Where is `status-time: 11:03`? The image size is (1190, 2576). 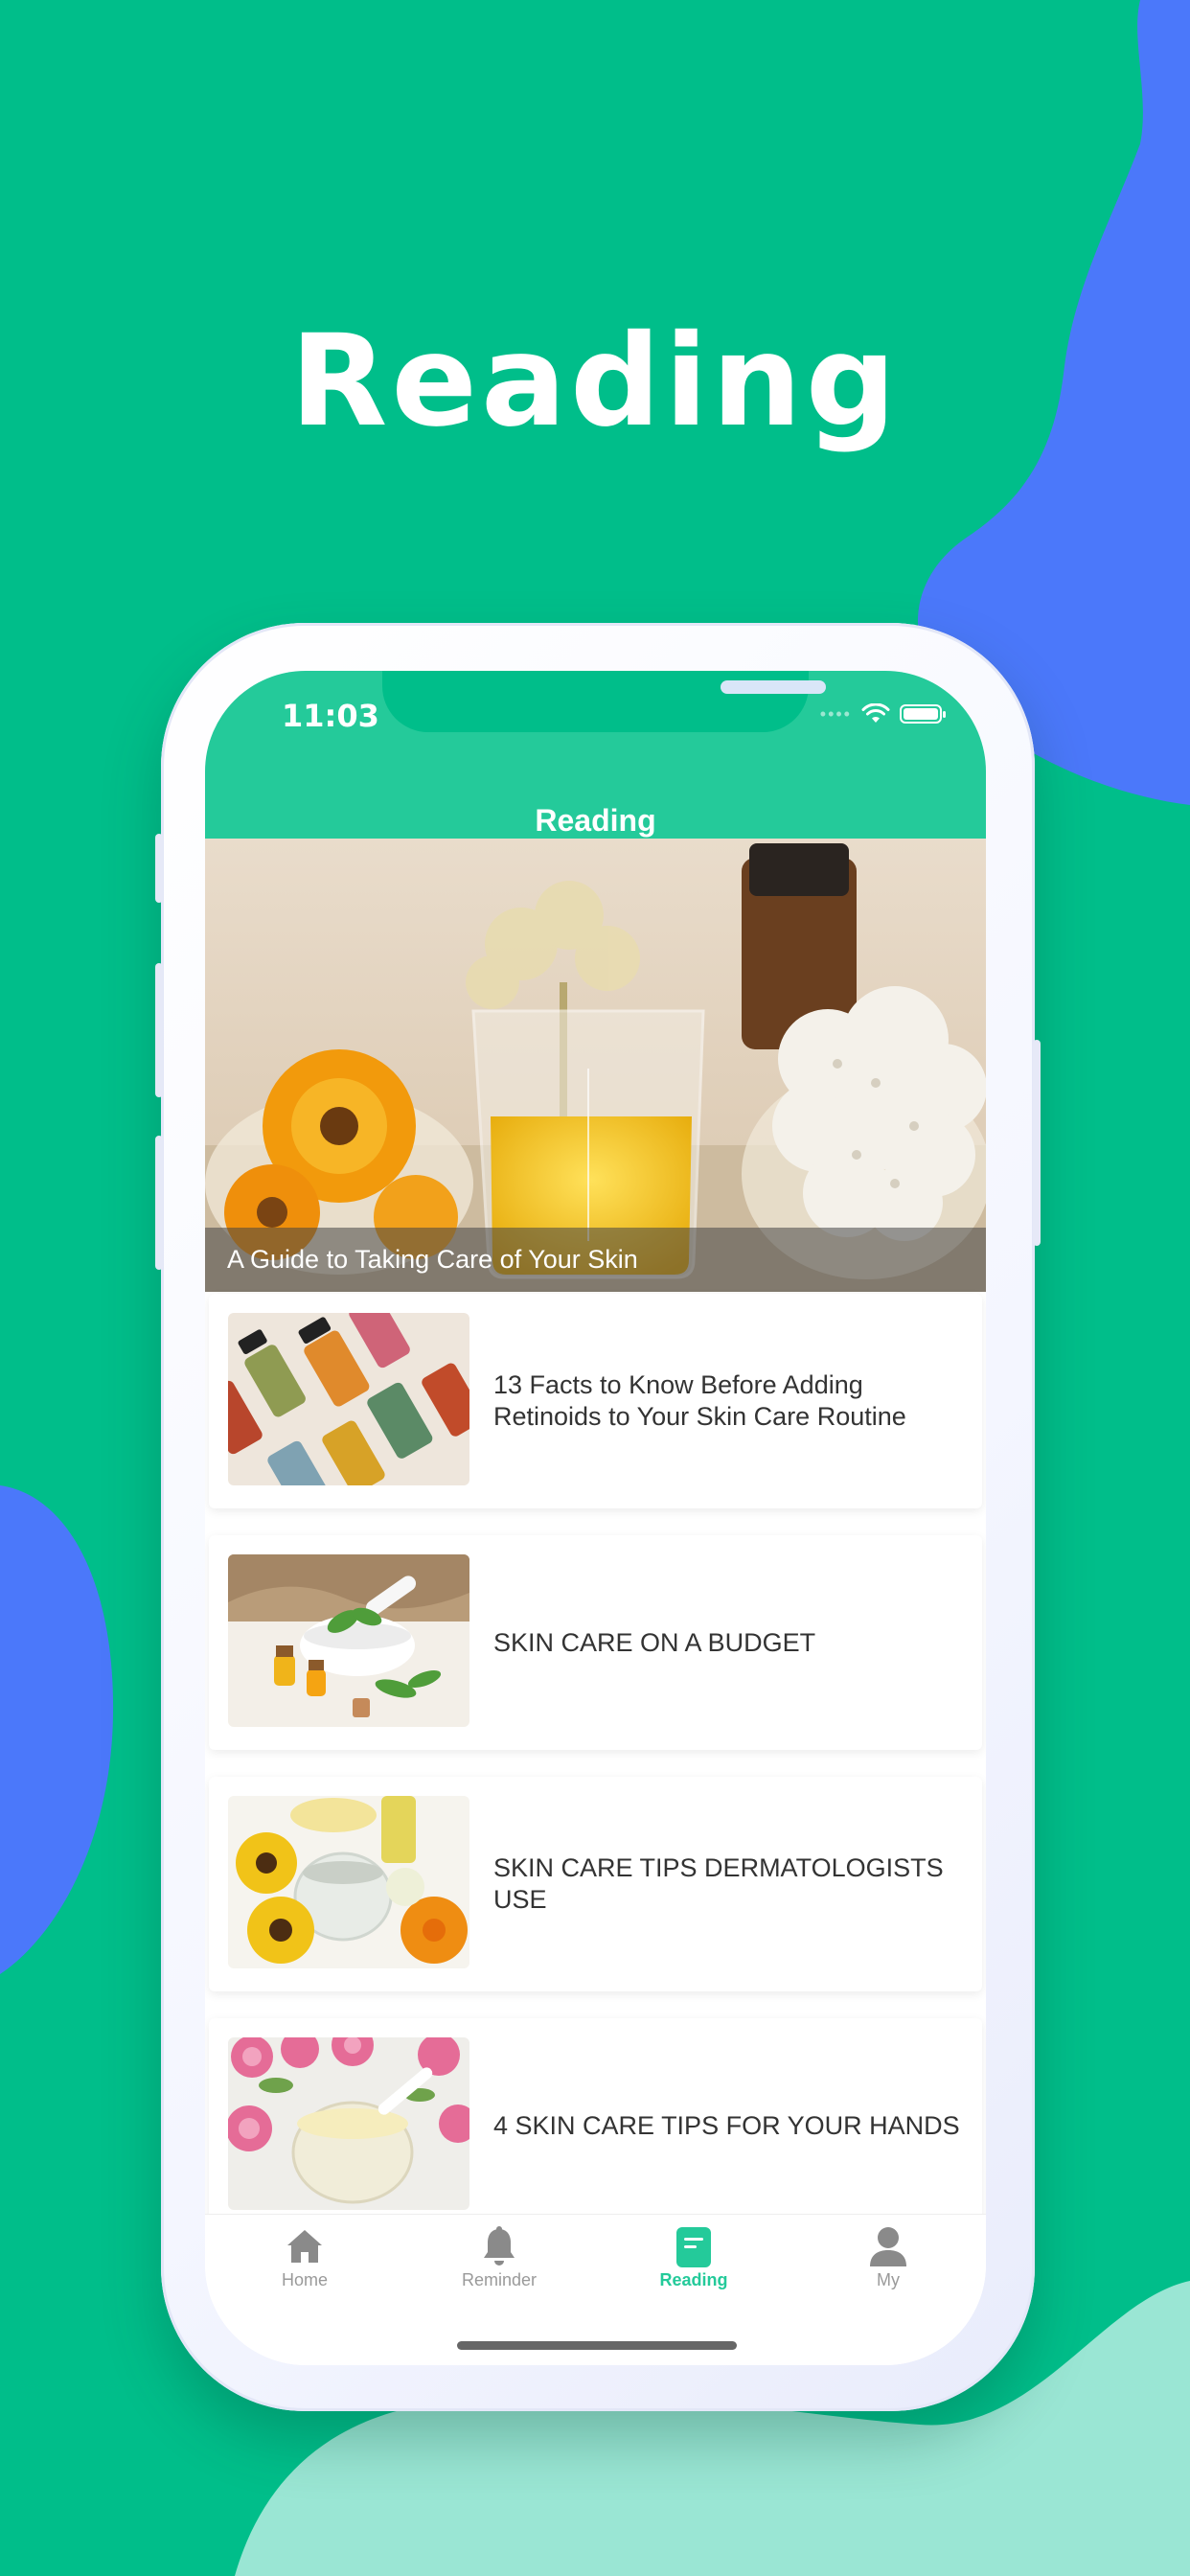 status-time: 11:03 is located at coordinates (331, 716).